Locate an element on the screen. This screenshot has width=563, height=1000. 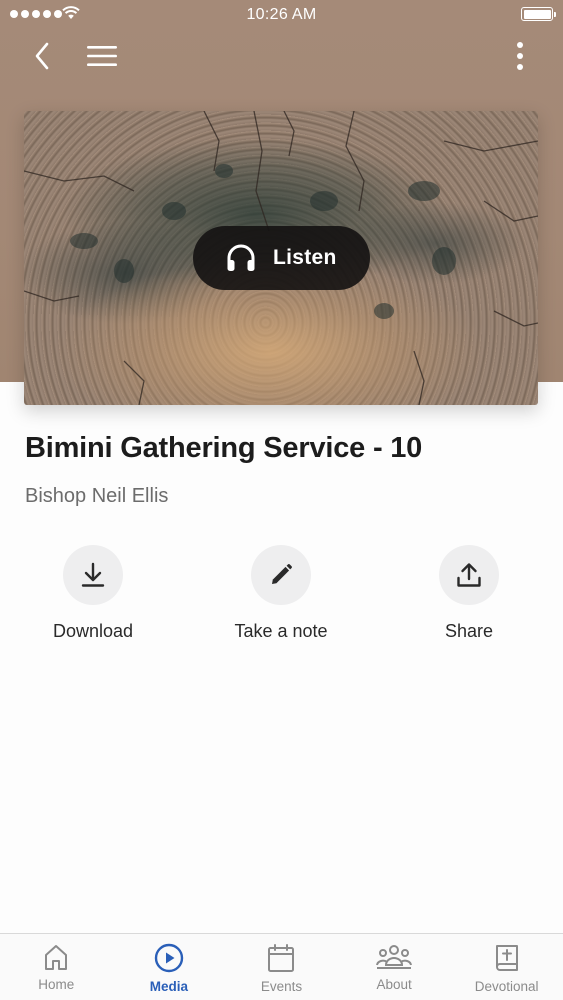
hamburger-icon is located at coordinates (102, 56).